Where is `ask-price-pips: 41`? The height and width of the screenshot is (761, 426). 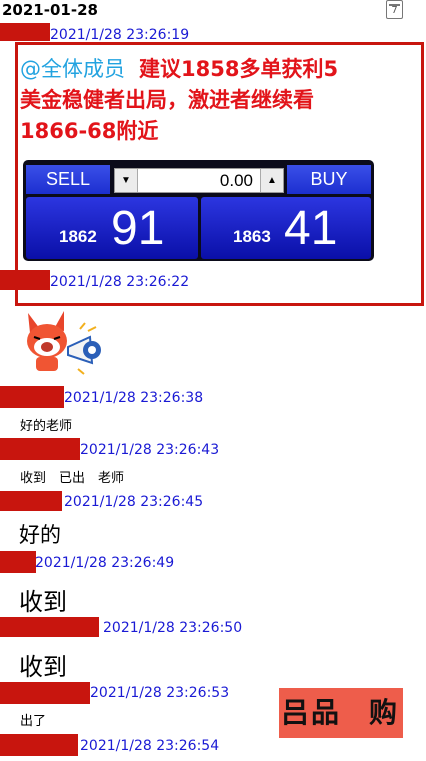 ask-price-pips: 41 is located at coordinates (311, 228).